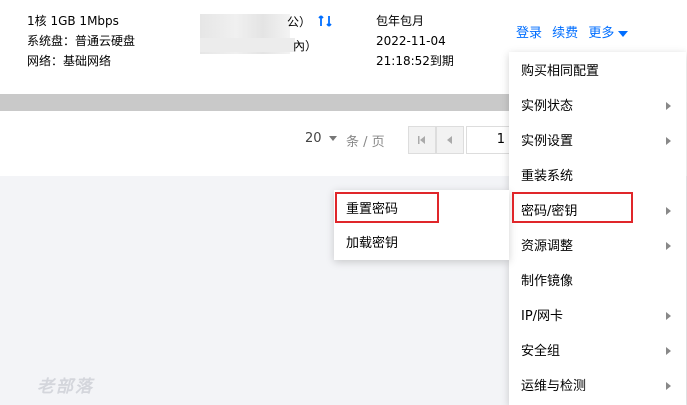 Image resolution: width=687 pixels, height=405 pixels. Describe the element at coordinates (597, 386) in the screenshot. I see `menu-item-ops-monitor: 运维与检测` at that location.